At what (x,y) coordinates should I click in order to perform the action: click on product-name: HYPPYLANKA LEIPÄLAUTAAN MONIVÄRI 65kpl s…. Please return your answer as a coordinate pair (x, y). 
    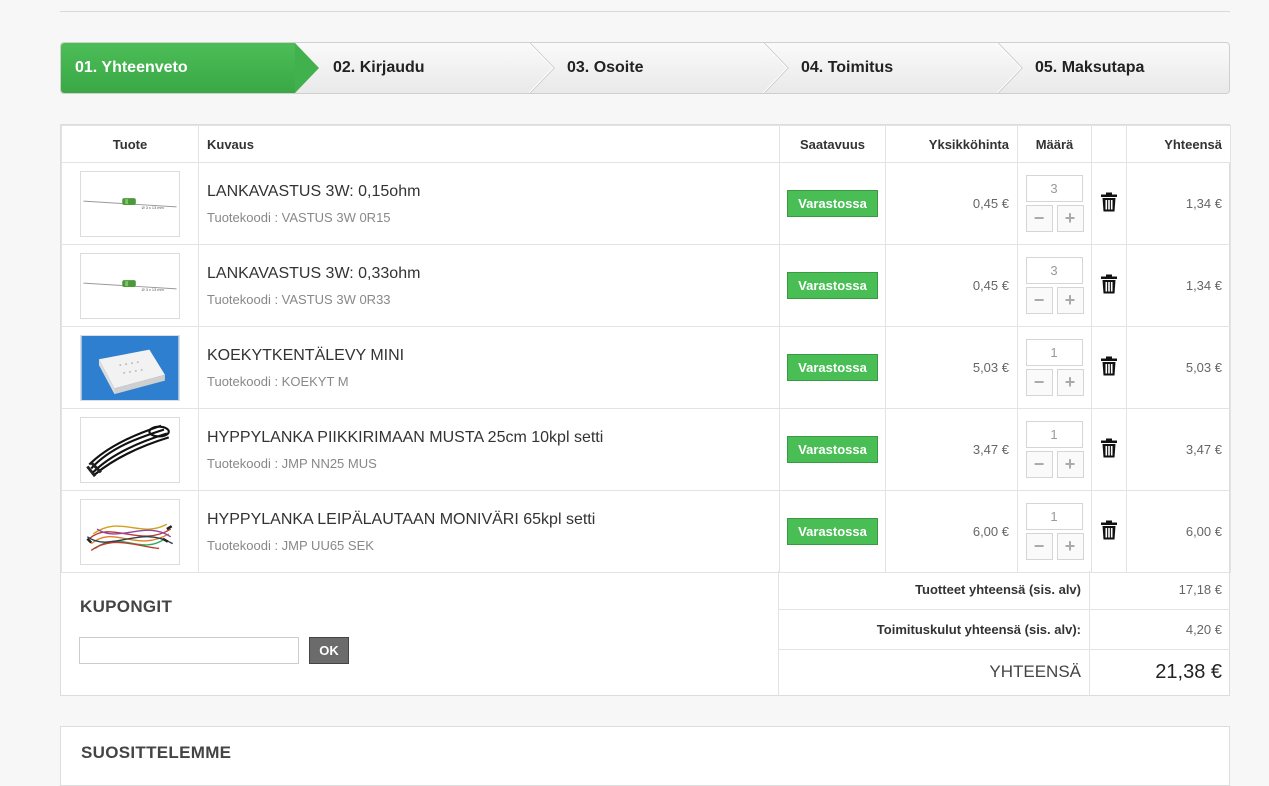
    Looking at the image, I should click on (489, 520).